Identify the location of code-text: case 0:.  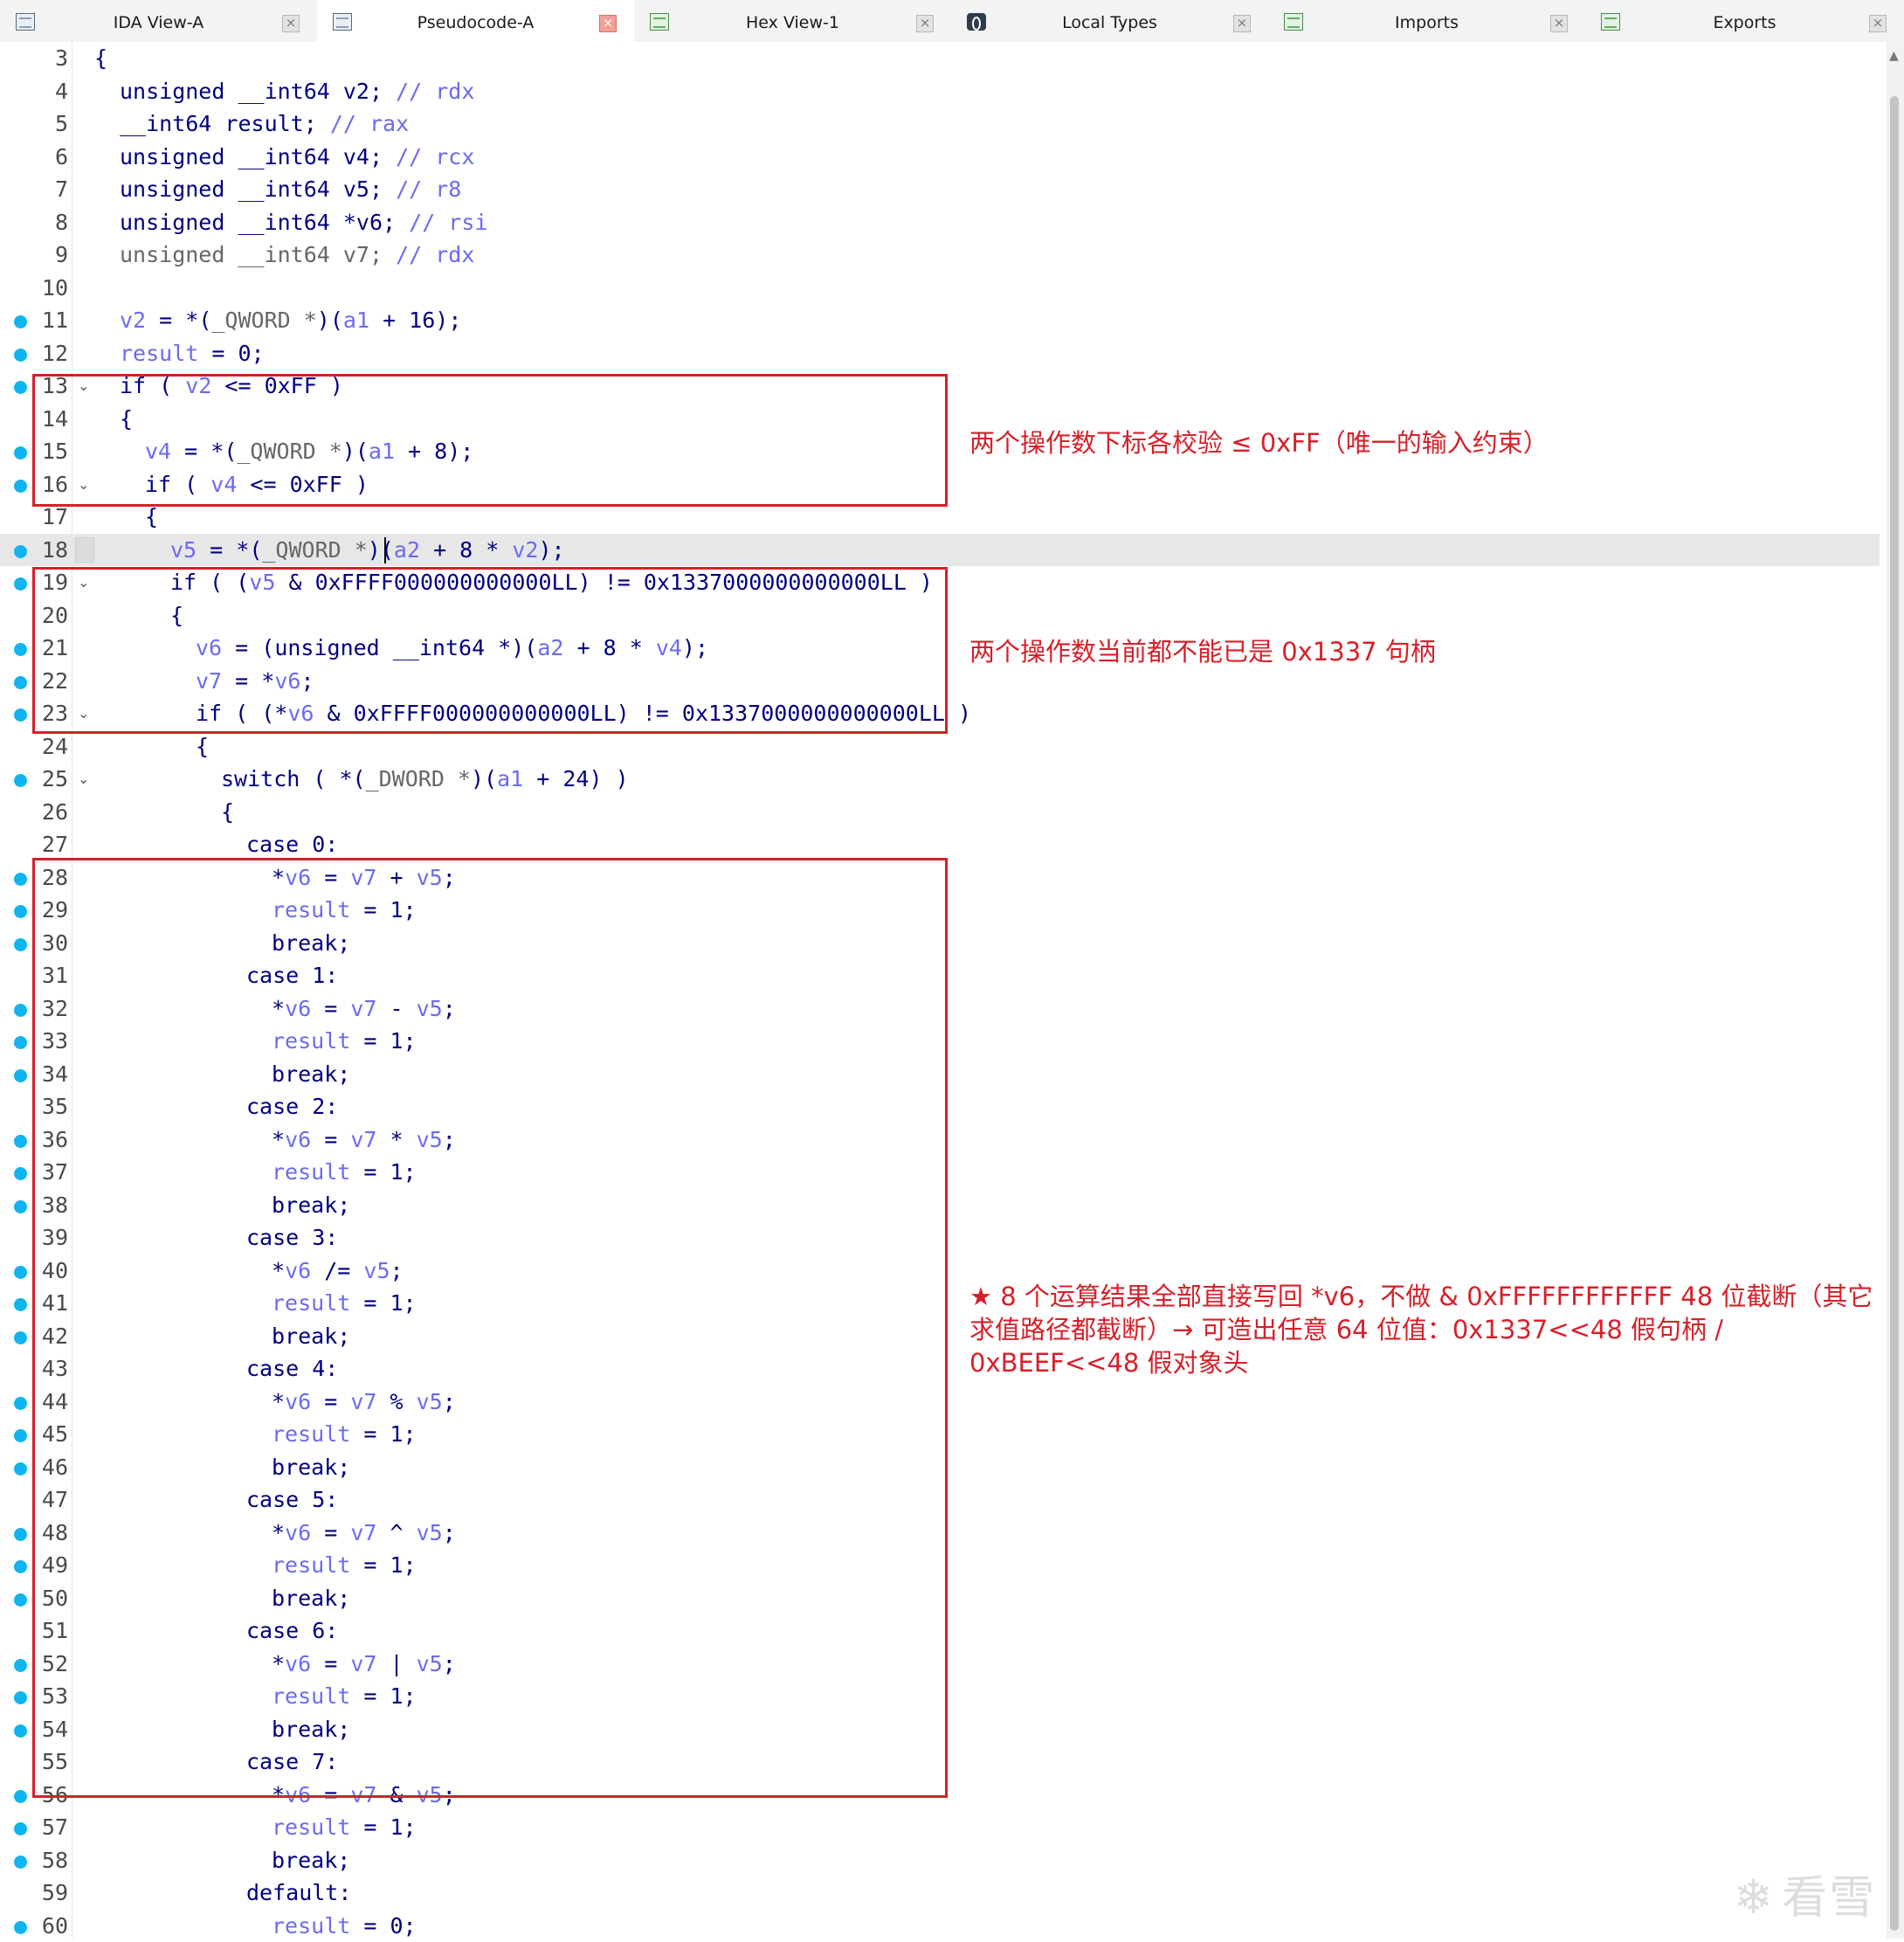
(292, 844).